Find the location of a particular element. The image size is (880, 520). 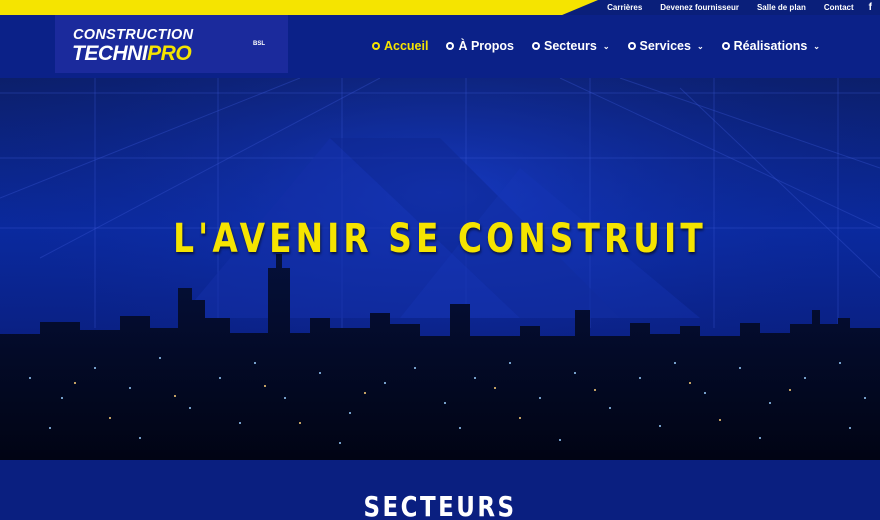

nav-label: Réalisations is located at coordinates (770, 46).